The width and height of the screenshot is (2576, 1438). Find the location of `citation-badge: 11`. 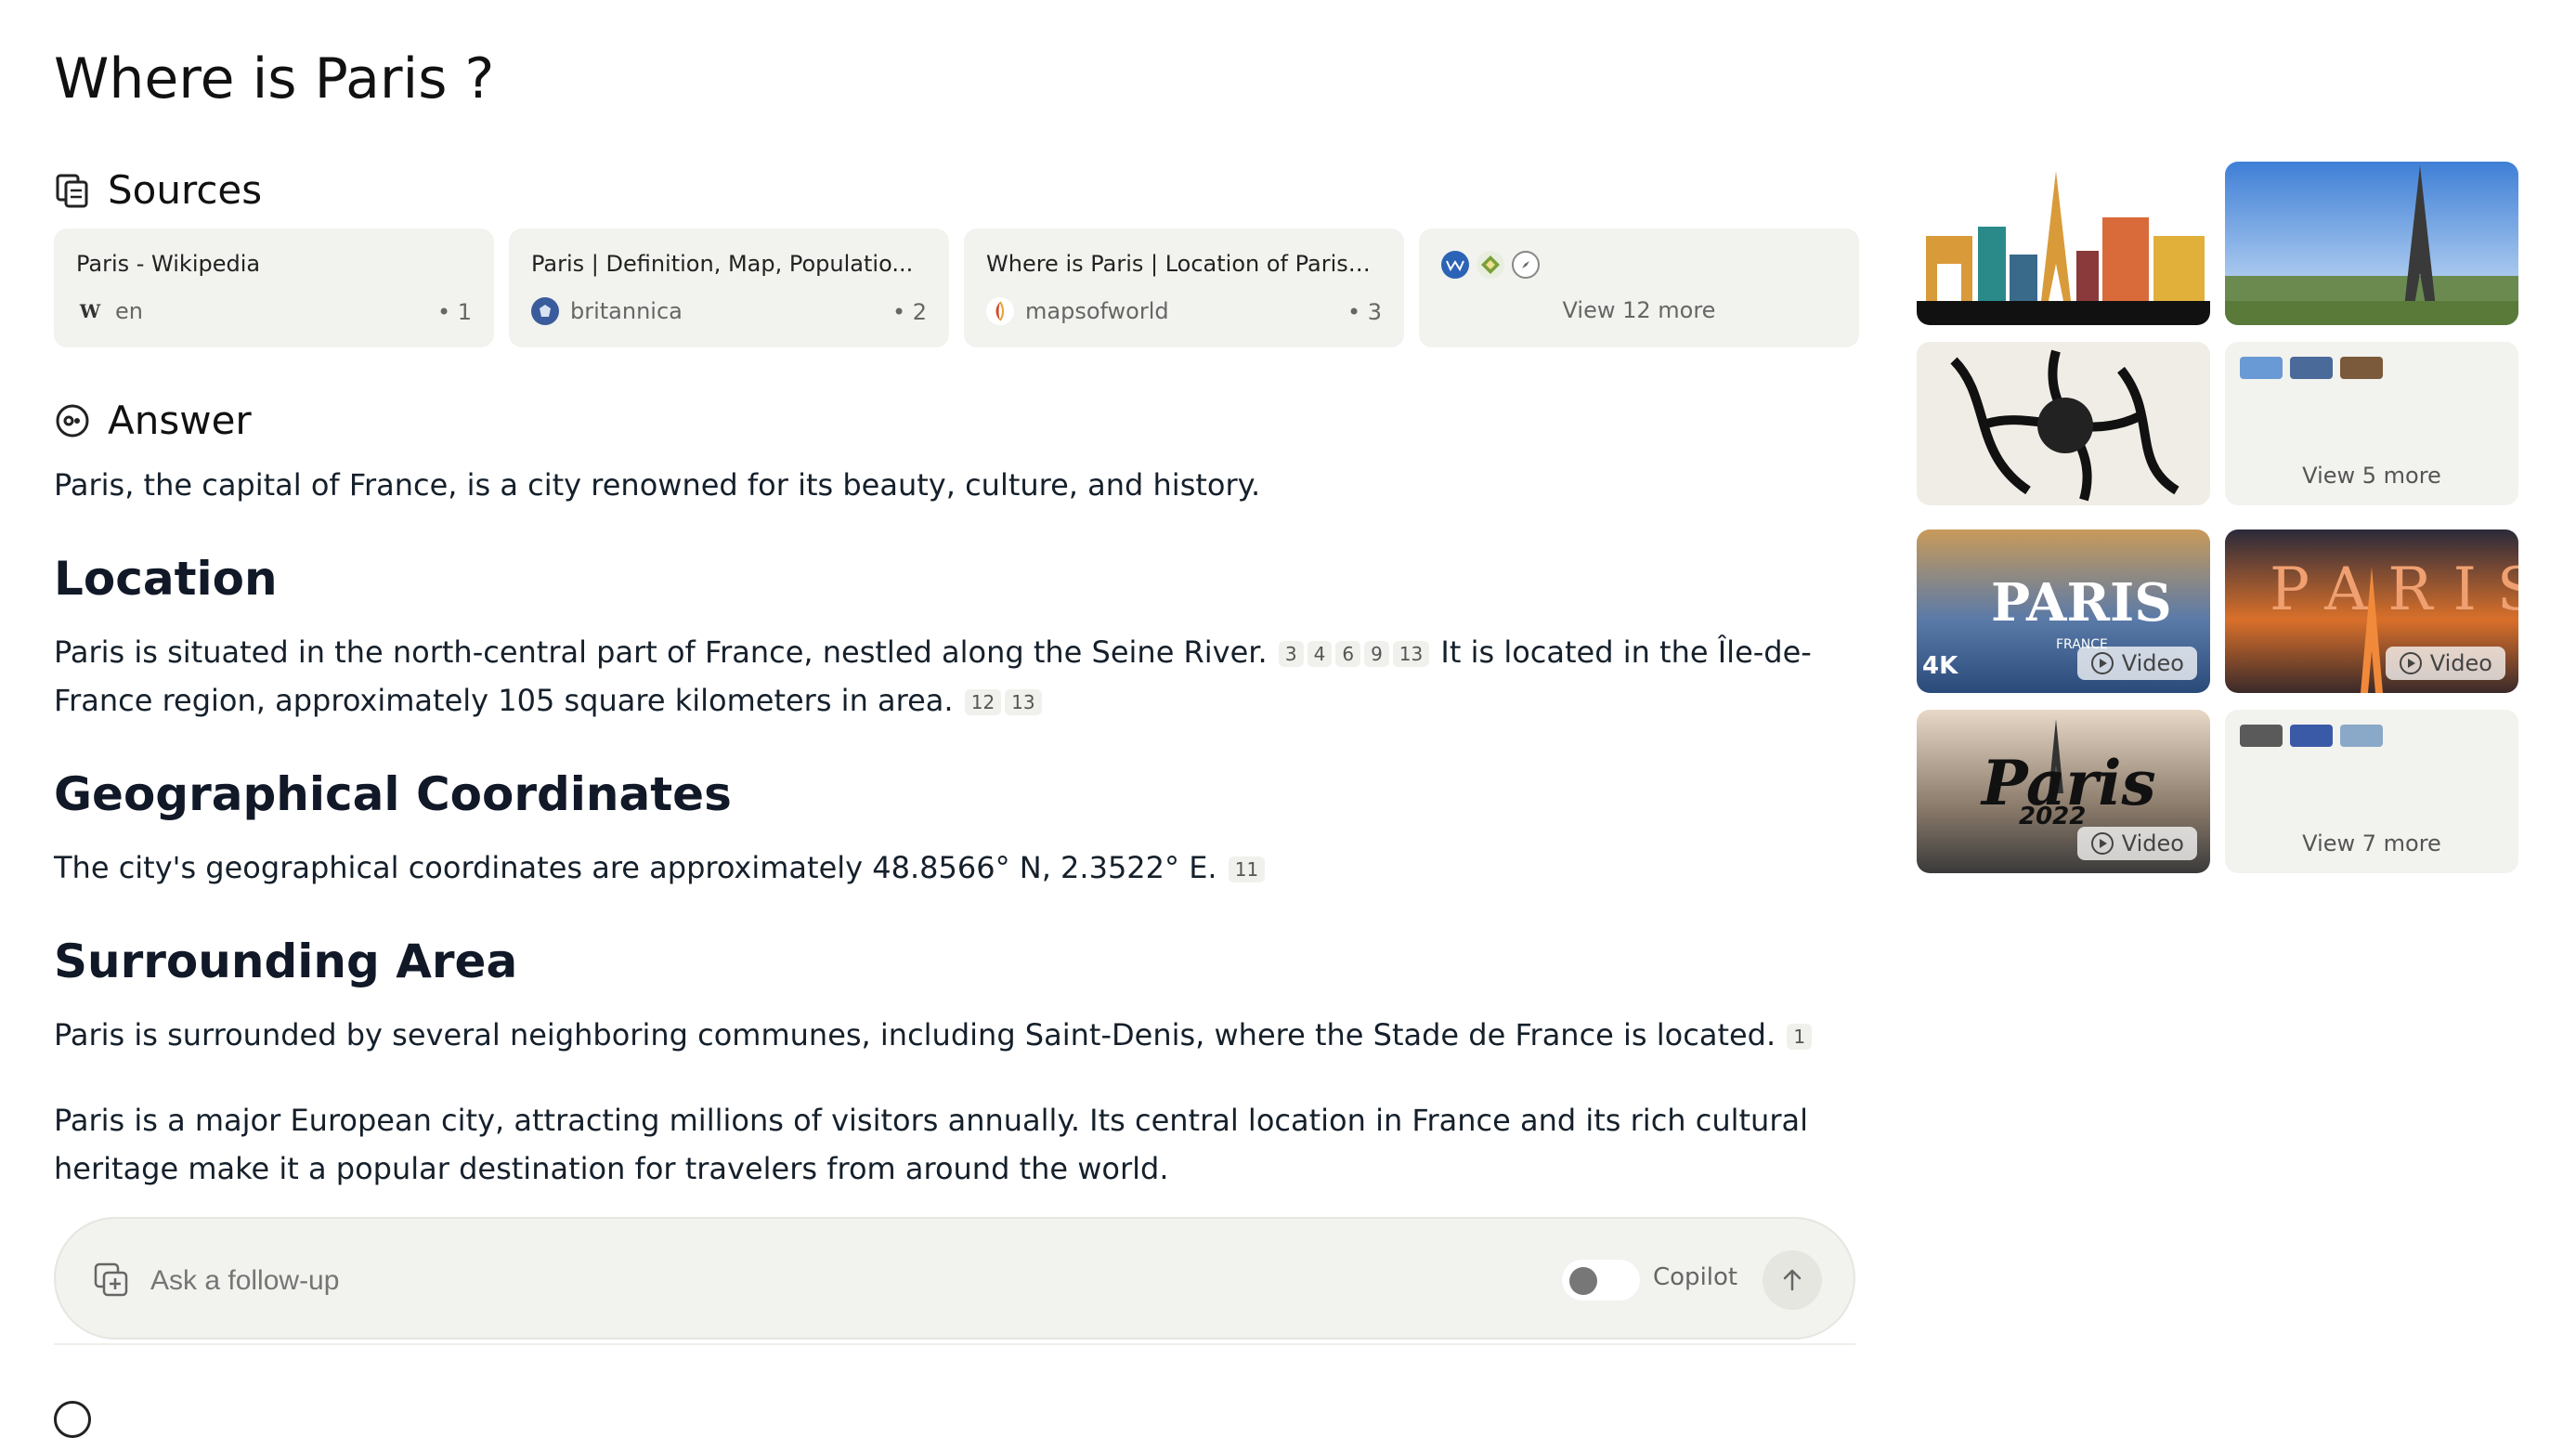

citation-badge: 11 is located at coordinates (1247, 869).